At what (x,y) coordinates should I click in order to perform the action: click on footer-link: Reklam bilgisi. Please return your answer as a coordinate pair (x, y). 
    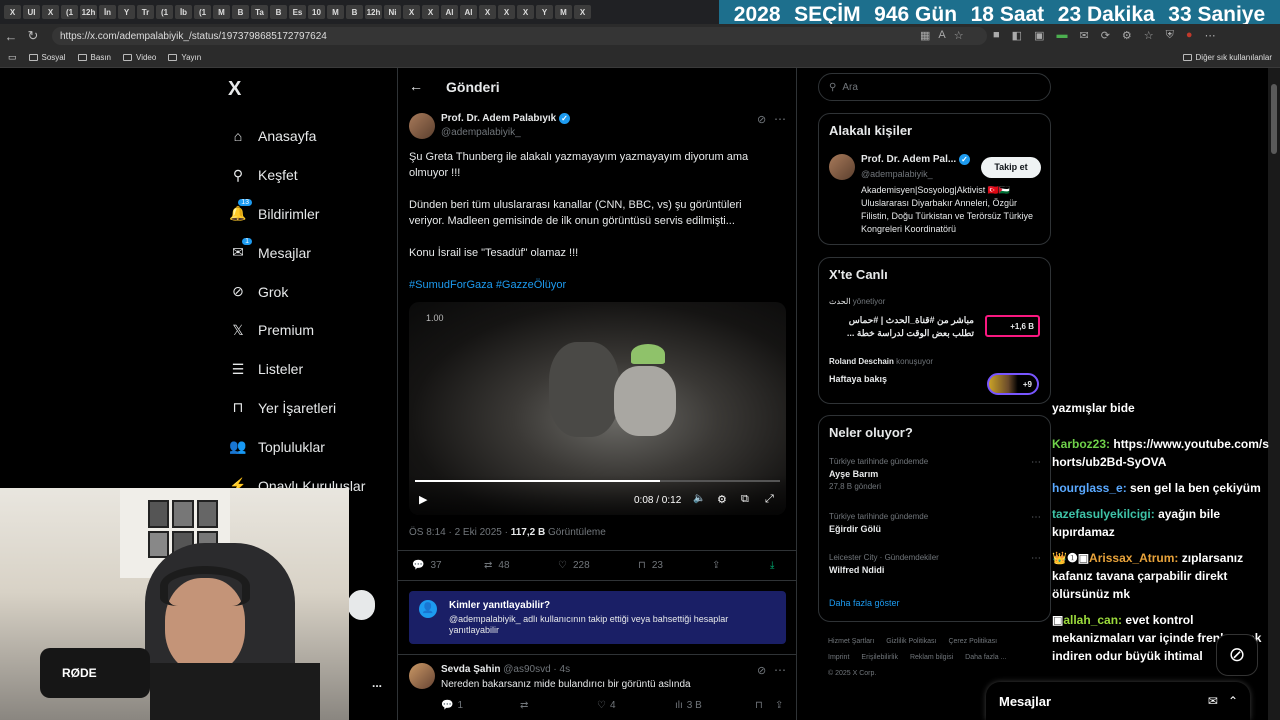
    Looking at the image, I should click on (931, 658).